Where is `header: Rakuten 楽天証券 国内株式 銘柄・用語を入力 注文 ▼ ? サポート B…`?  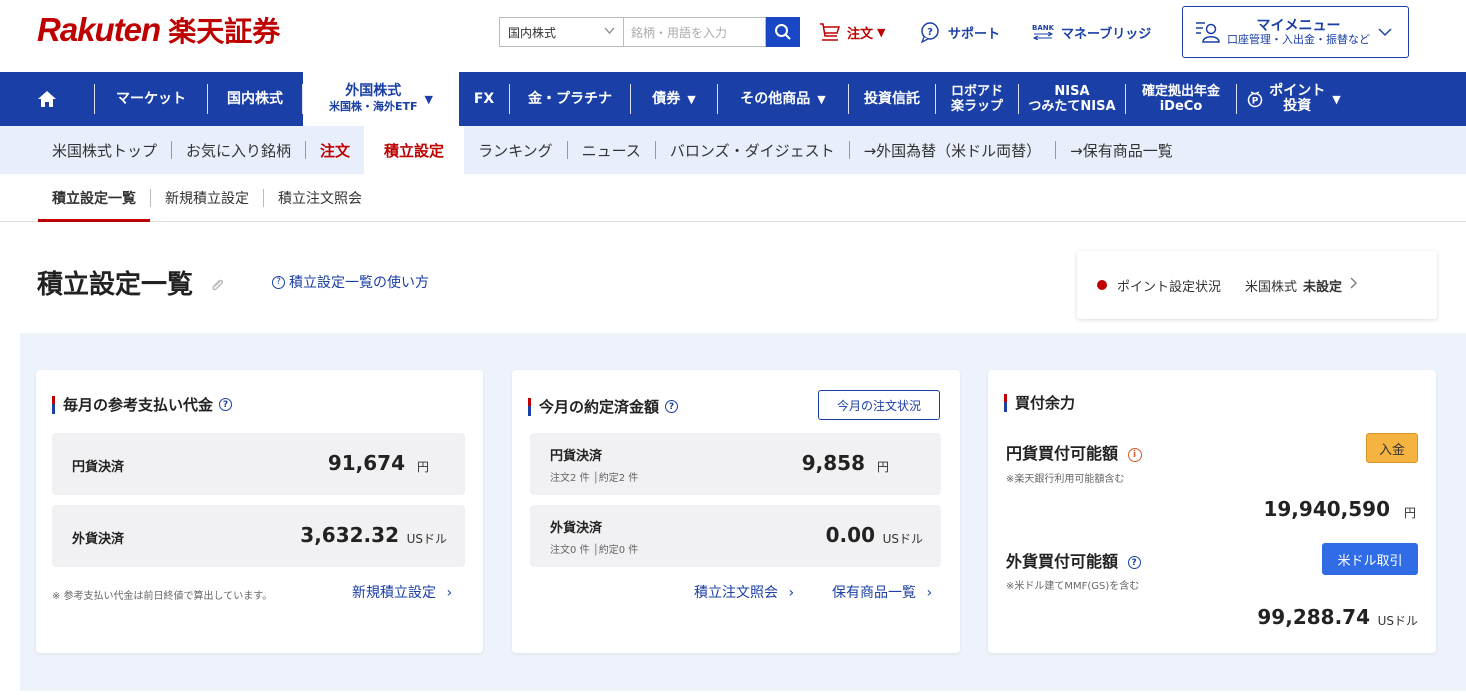 header: Rakuten 楽天証券 国内株式 銘柄・用語を入力 注文 ▼ ? サポート B… is located at coordinates (733, 36).